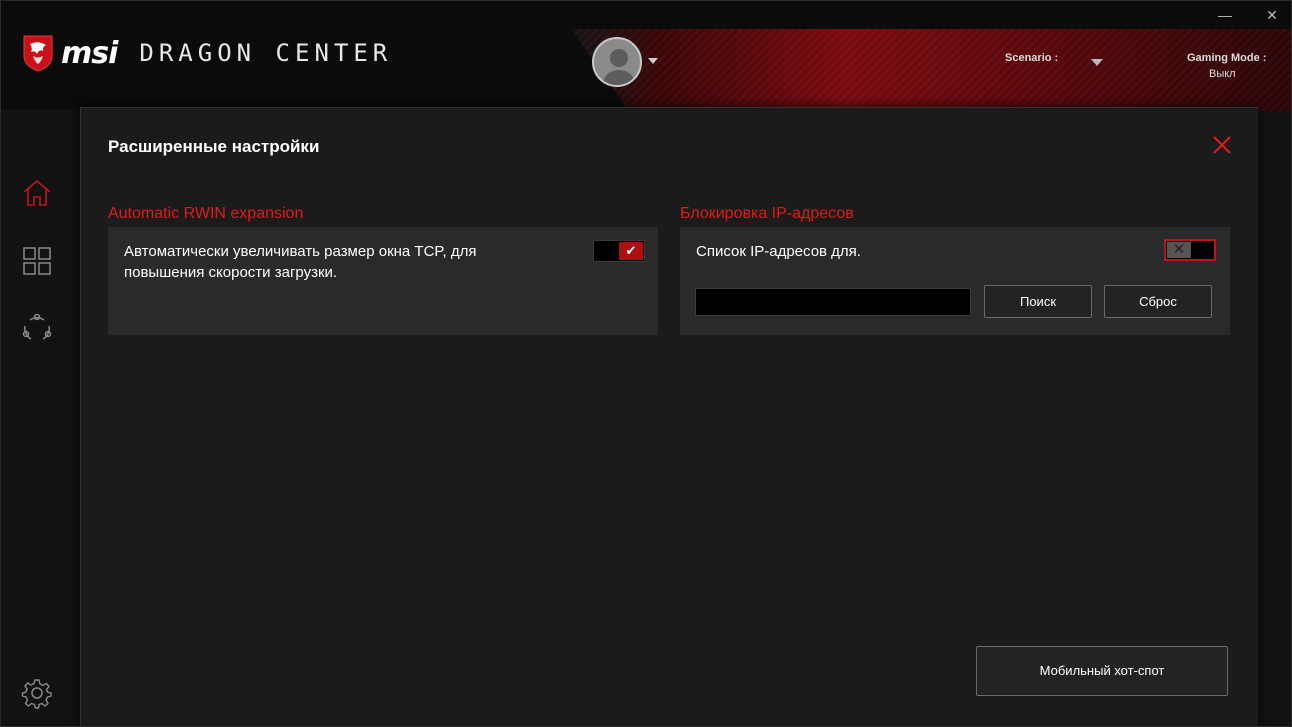  I want to click on network-icon, so click(37, 328).